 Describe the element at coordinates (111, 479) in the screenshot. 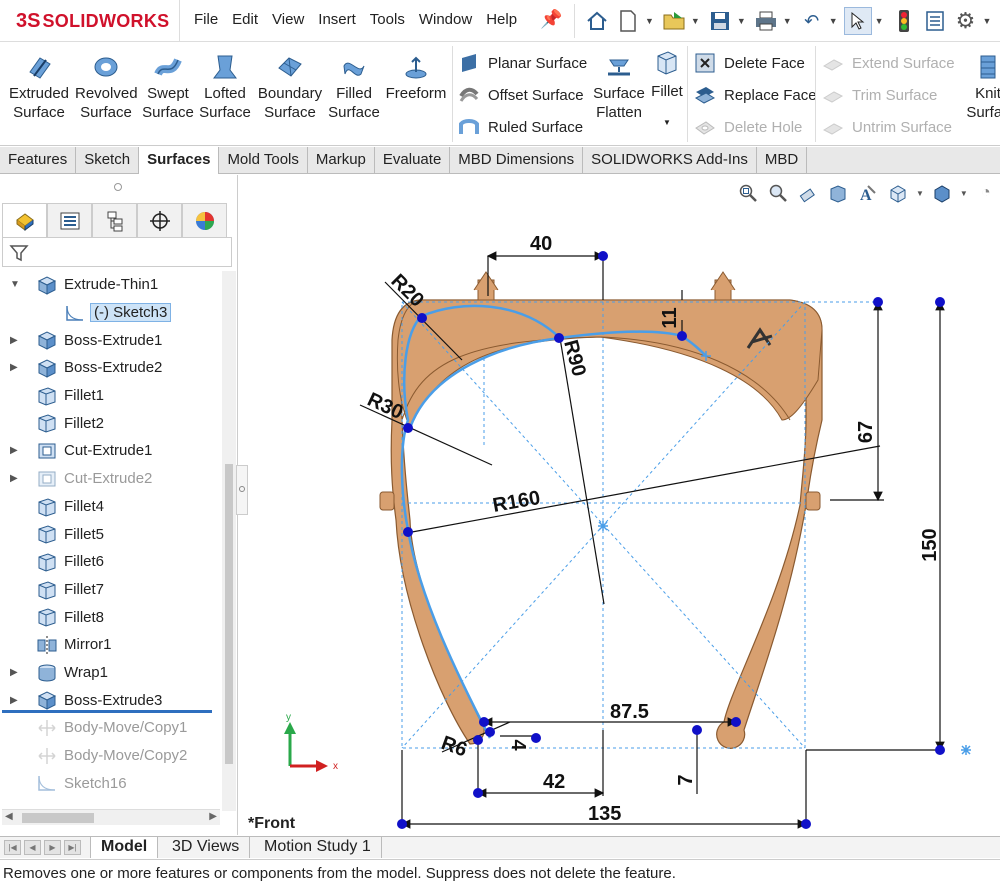

I see `tree-item-cut-extrude2: ▶ Cut-Extrude2` at that location.